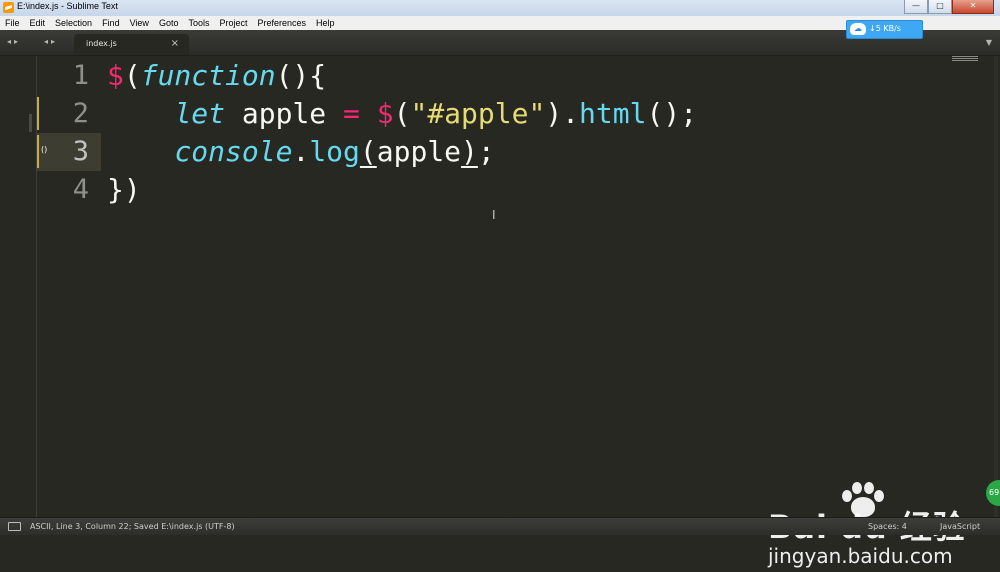 Image resolution: width=1000 pixels, height=572 pixels. What do you see at coordinates (80, 151) in the screenshot?
I see `line-number: 3` at bounding box center [80, 151].